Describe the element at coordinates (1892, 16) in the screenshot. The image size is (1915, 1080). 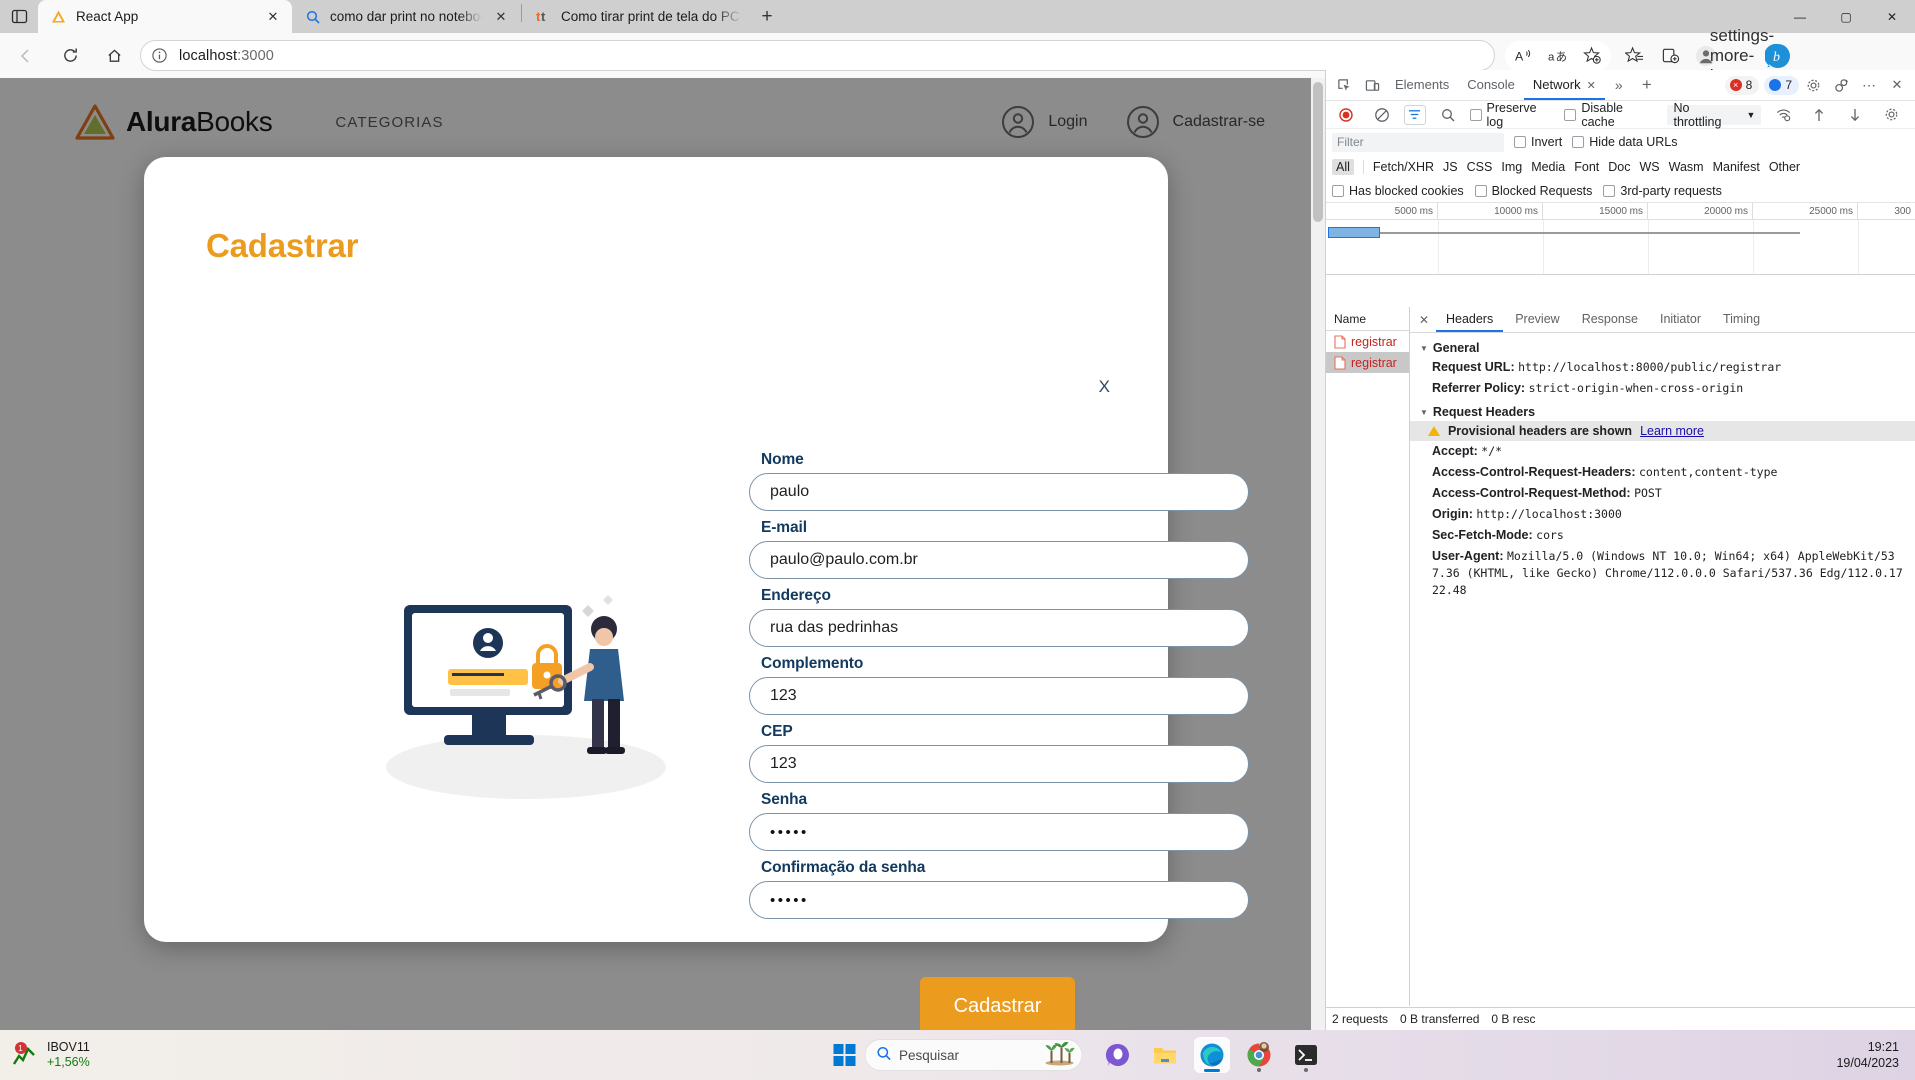
I see `close-window-button: ✕` at that location.